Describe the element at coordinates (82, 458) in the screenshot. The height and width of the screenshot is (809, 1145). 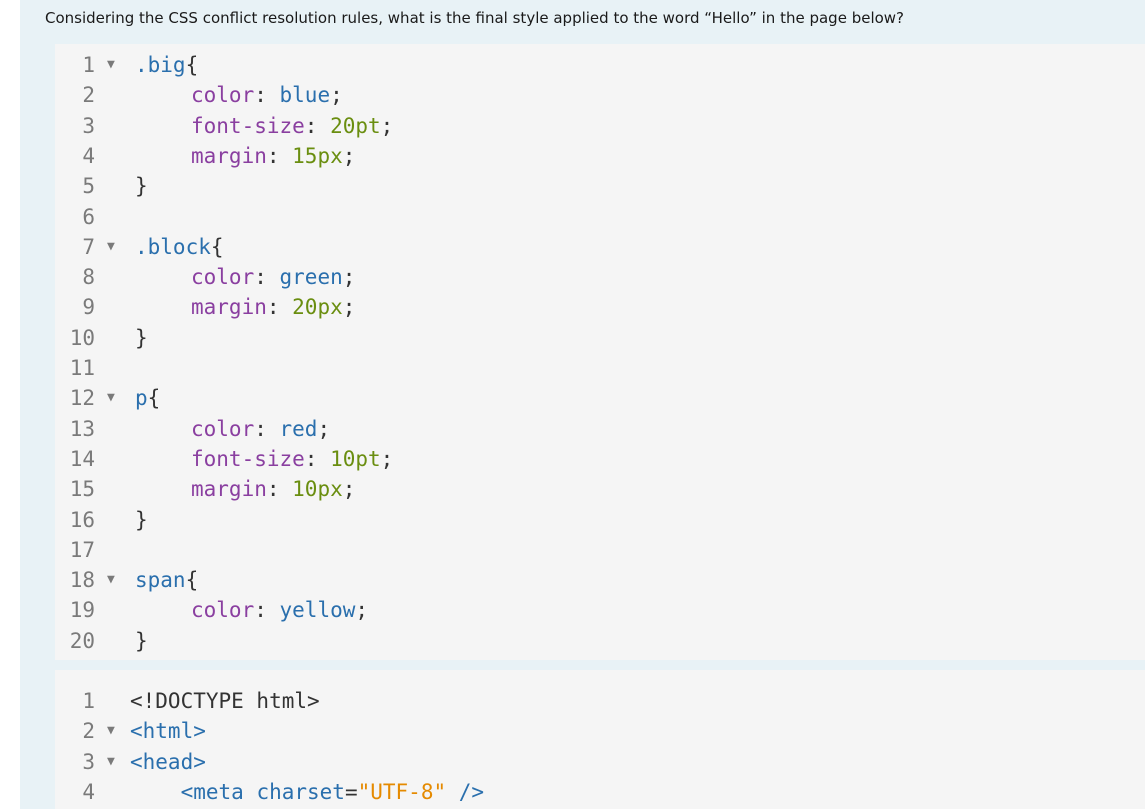
I see `line-number: 14` at that location.